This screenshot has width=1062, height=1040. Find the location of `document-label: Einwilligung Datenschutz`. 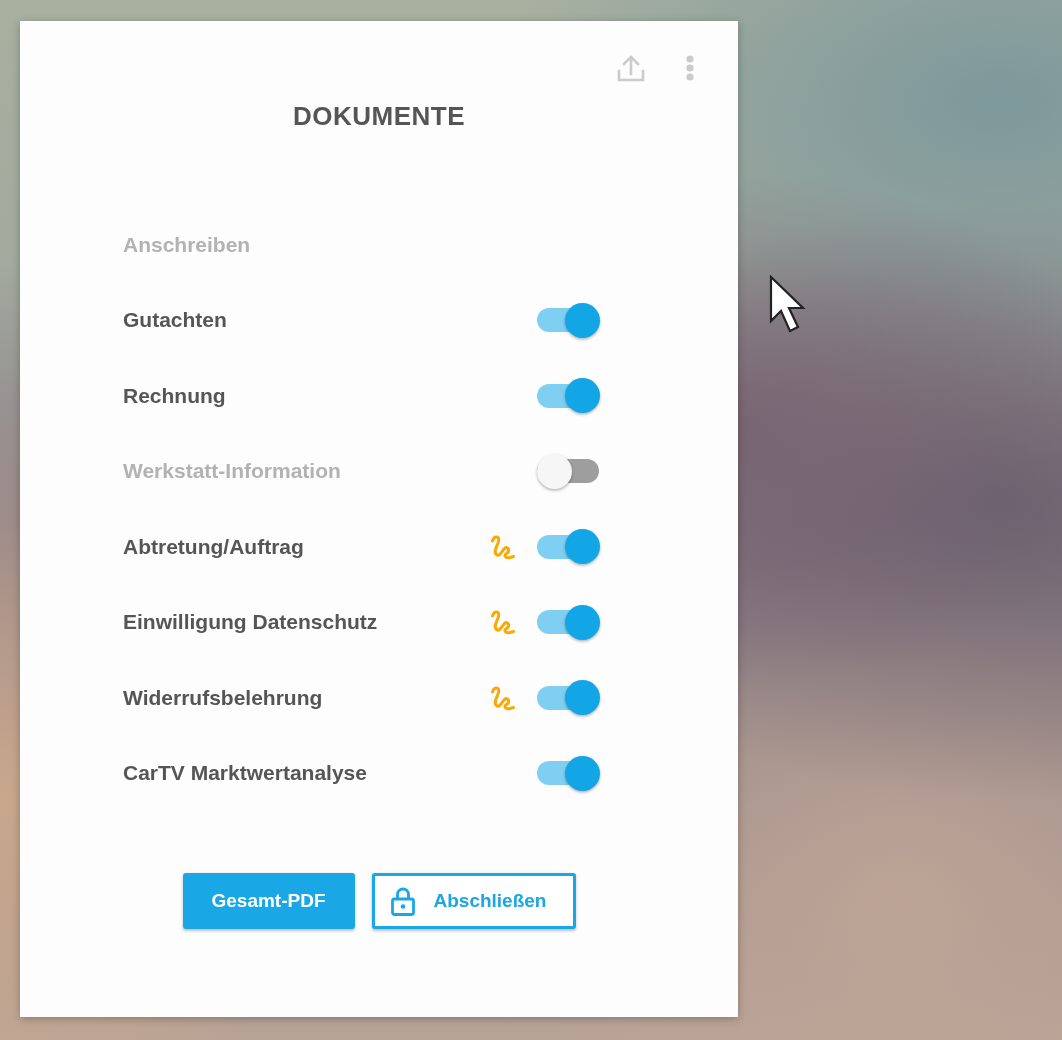

document-label: Einwilligung Datenschutz is located at coordinates (250, 622).